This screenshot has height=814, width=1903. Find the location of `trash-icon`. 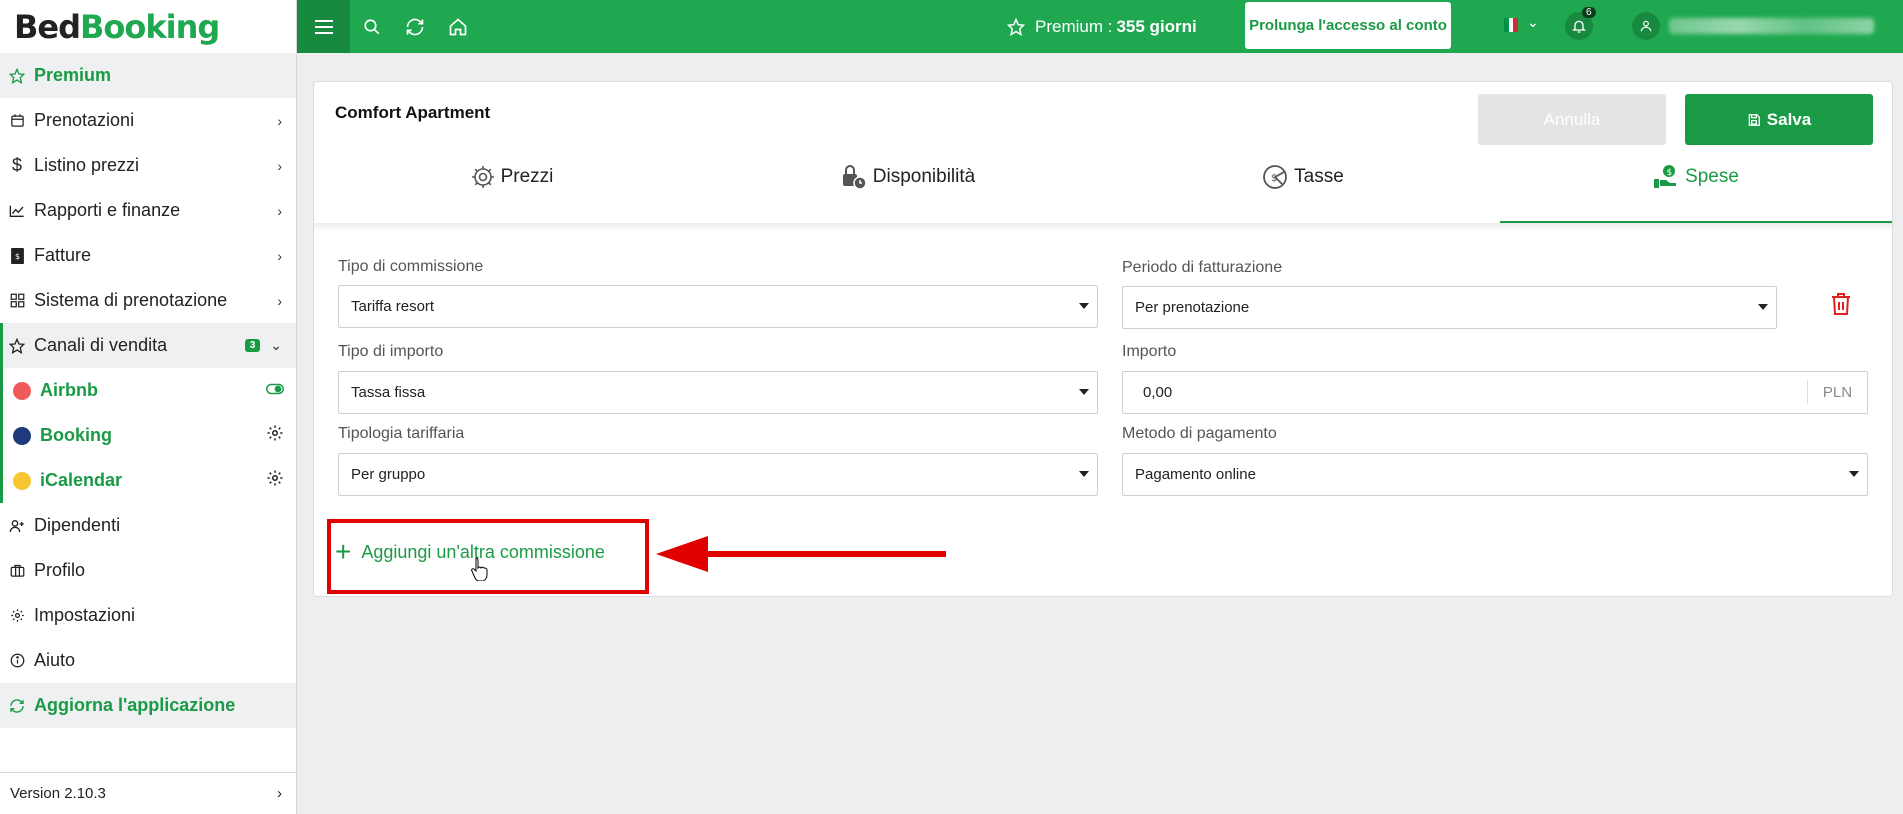

trash-icon is located at coordinates (1841, 306).